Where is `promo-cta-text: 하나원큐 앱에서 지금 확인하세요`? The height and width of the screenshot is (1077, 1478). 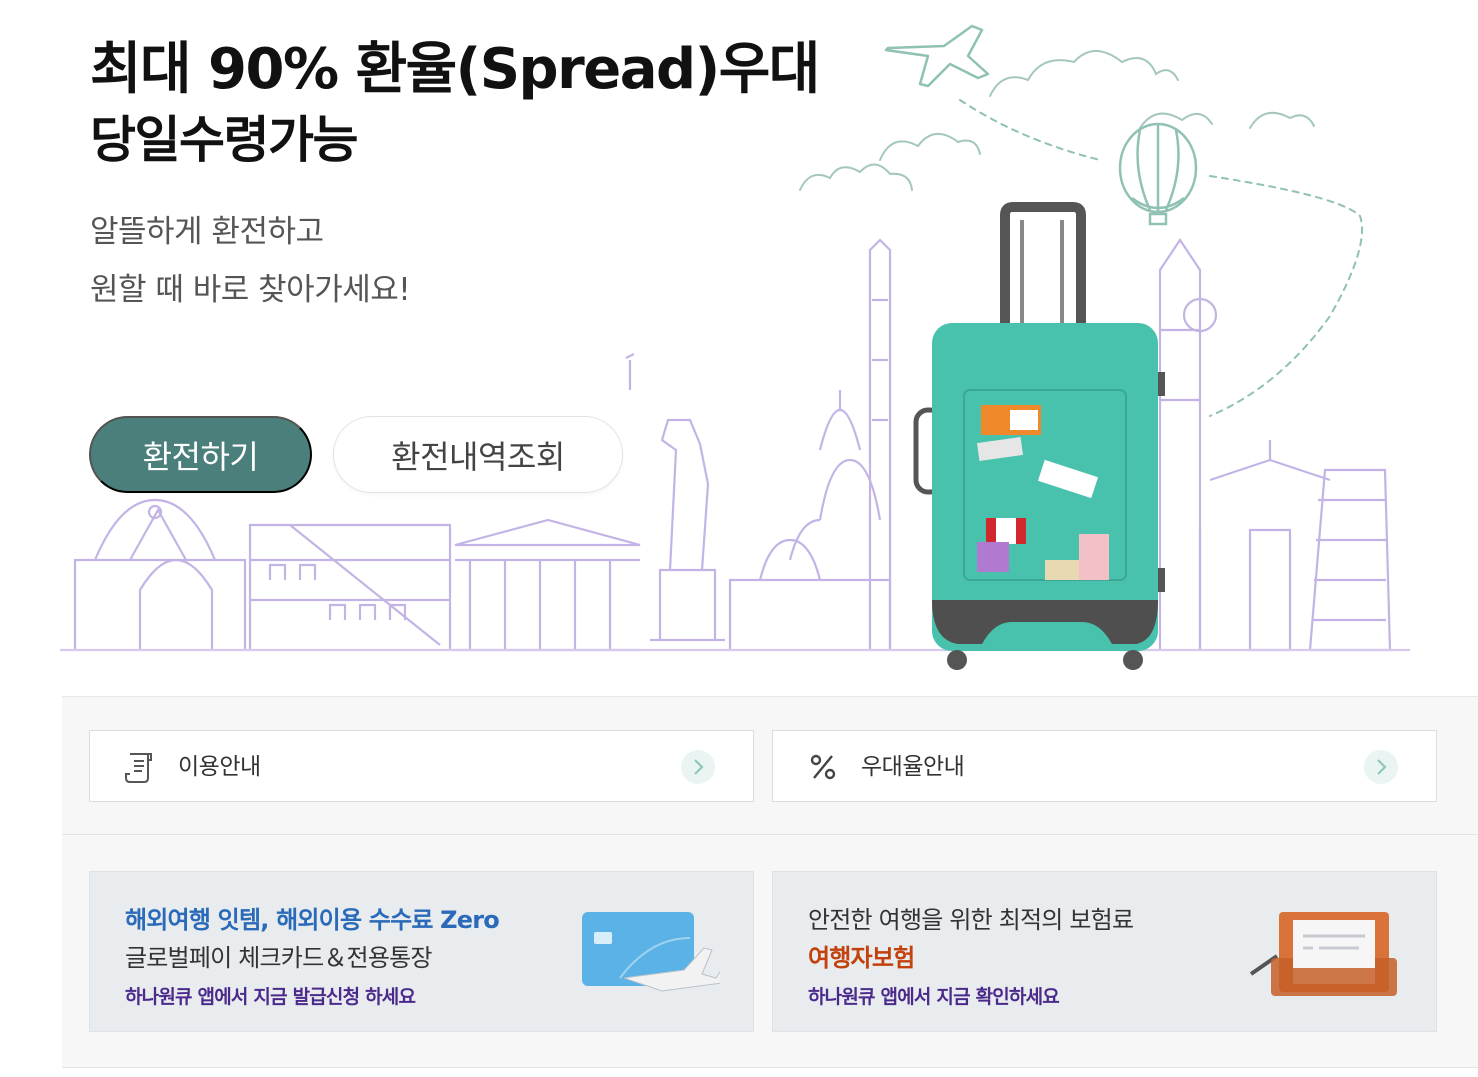 promo-cta-text: 하나원큐 앱에서 지금 확인하세요 is located at coordinates (934, 997).